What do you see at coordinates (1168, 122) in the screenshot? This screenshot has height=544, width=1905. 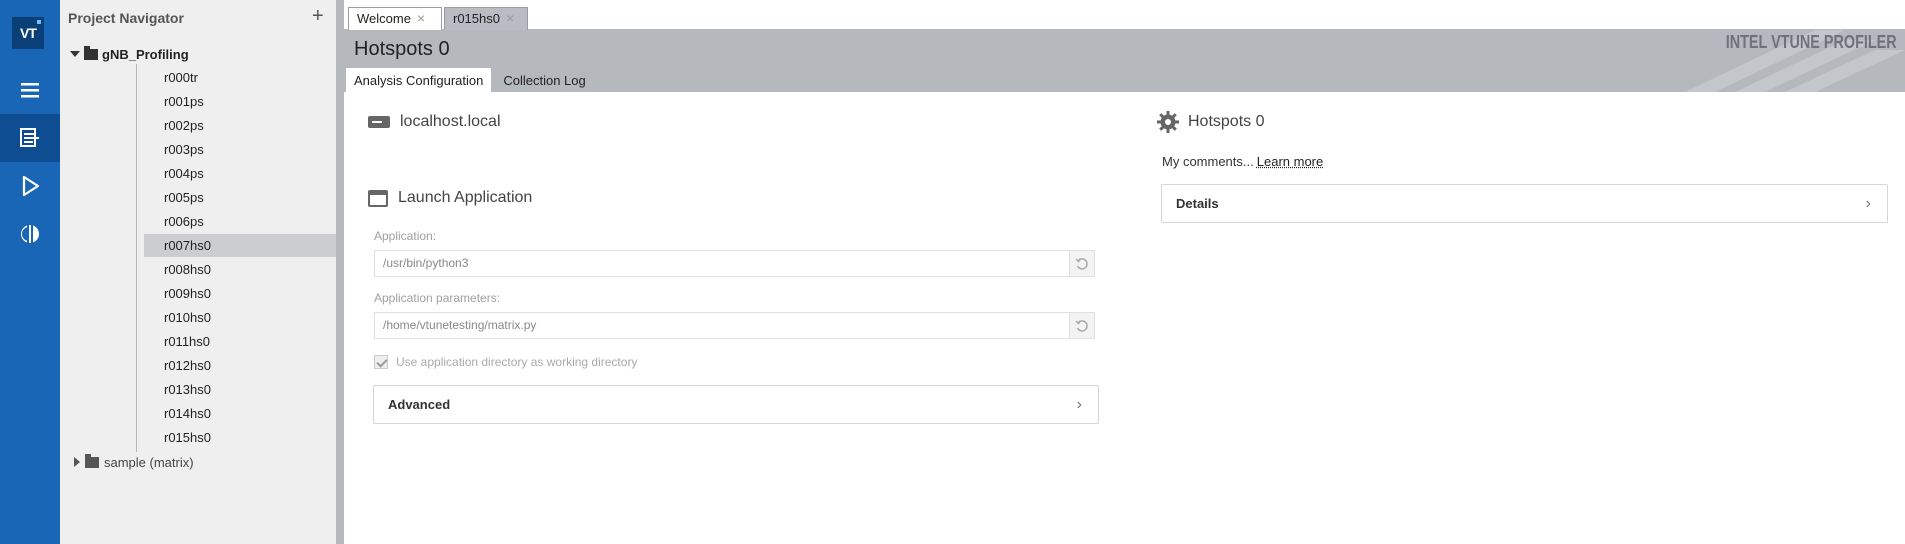 I see `gear-icon` at bounding box center [1168, 122].